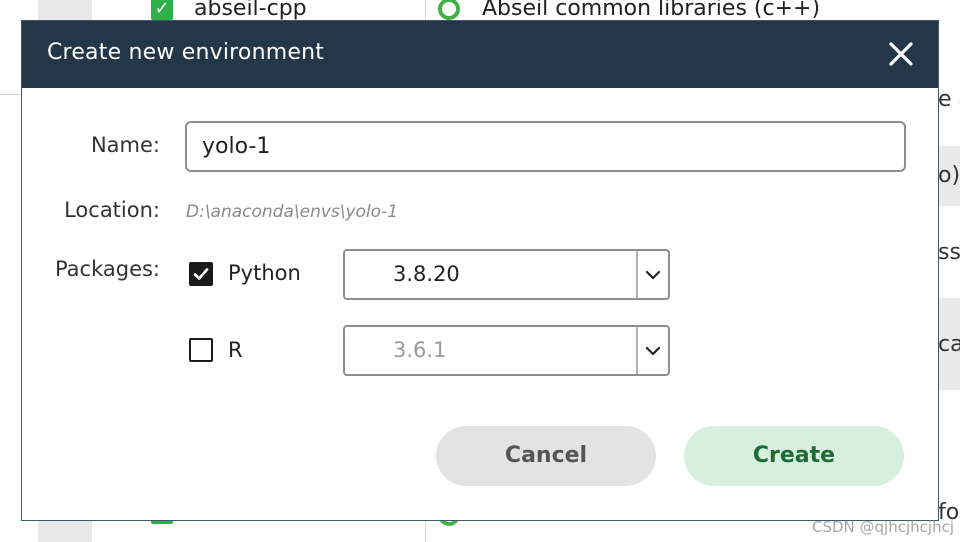 The image size is (960, 542). I want to click on python-version-select: 3.8.20, so click(506, 274).